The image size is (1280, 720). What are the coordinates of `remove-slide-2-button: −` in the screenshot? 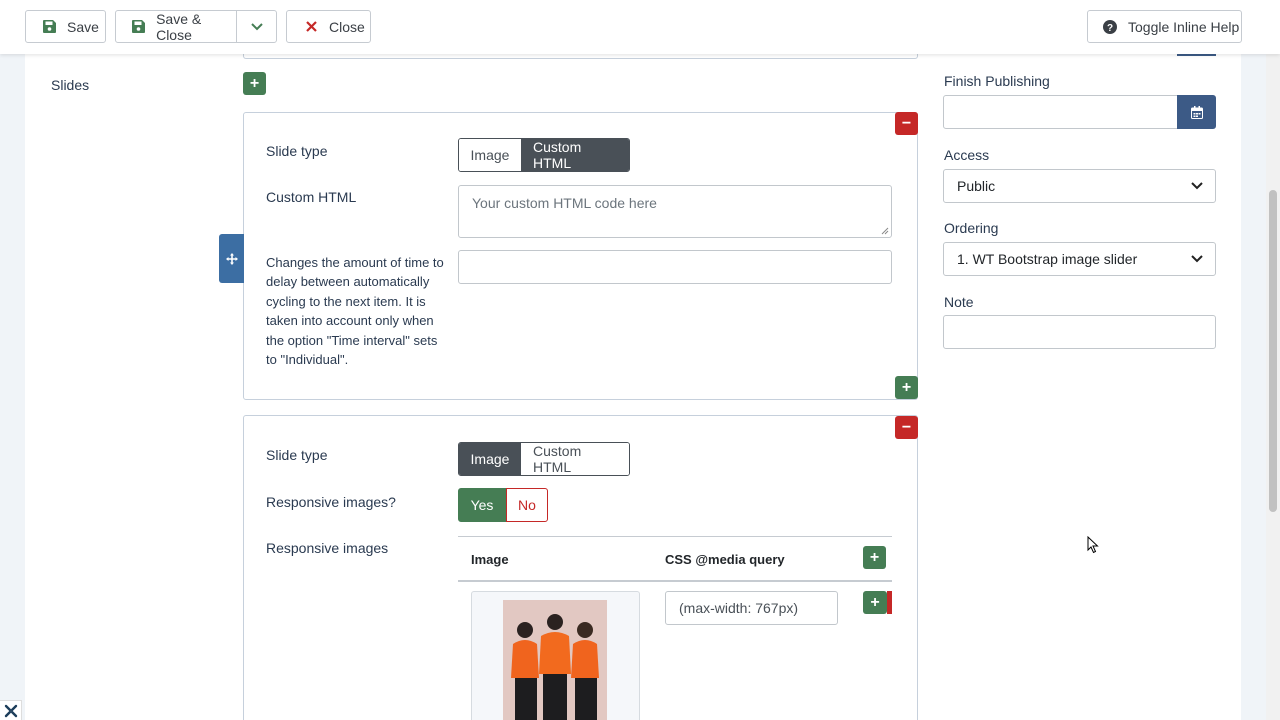 It's located at (906, 427).